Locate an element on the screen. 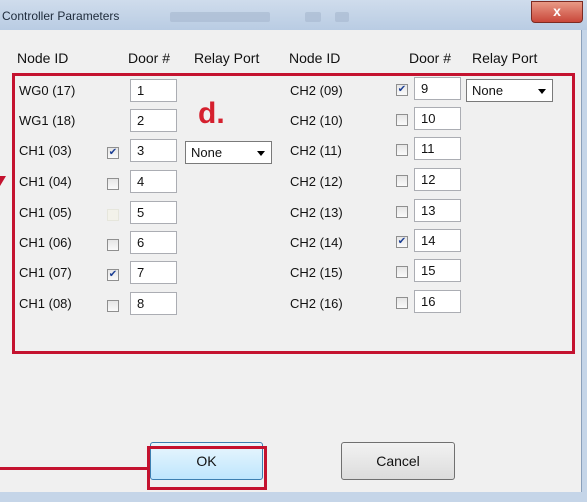 The width and height of the screenshot is (587, 502). close-icon: x is located at coordinates (557, 11).